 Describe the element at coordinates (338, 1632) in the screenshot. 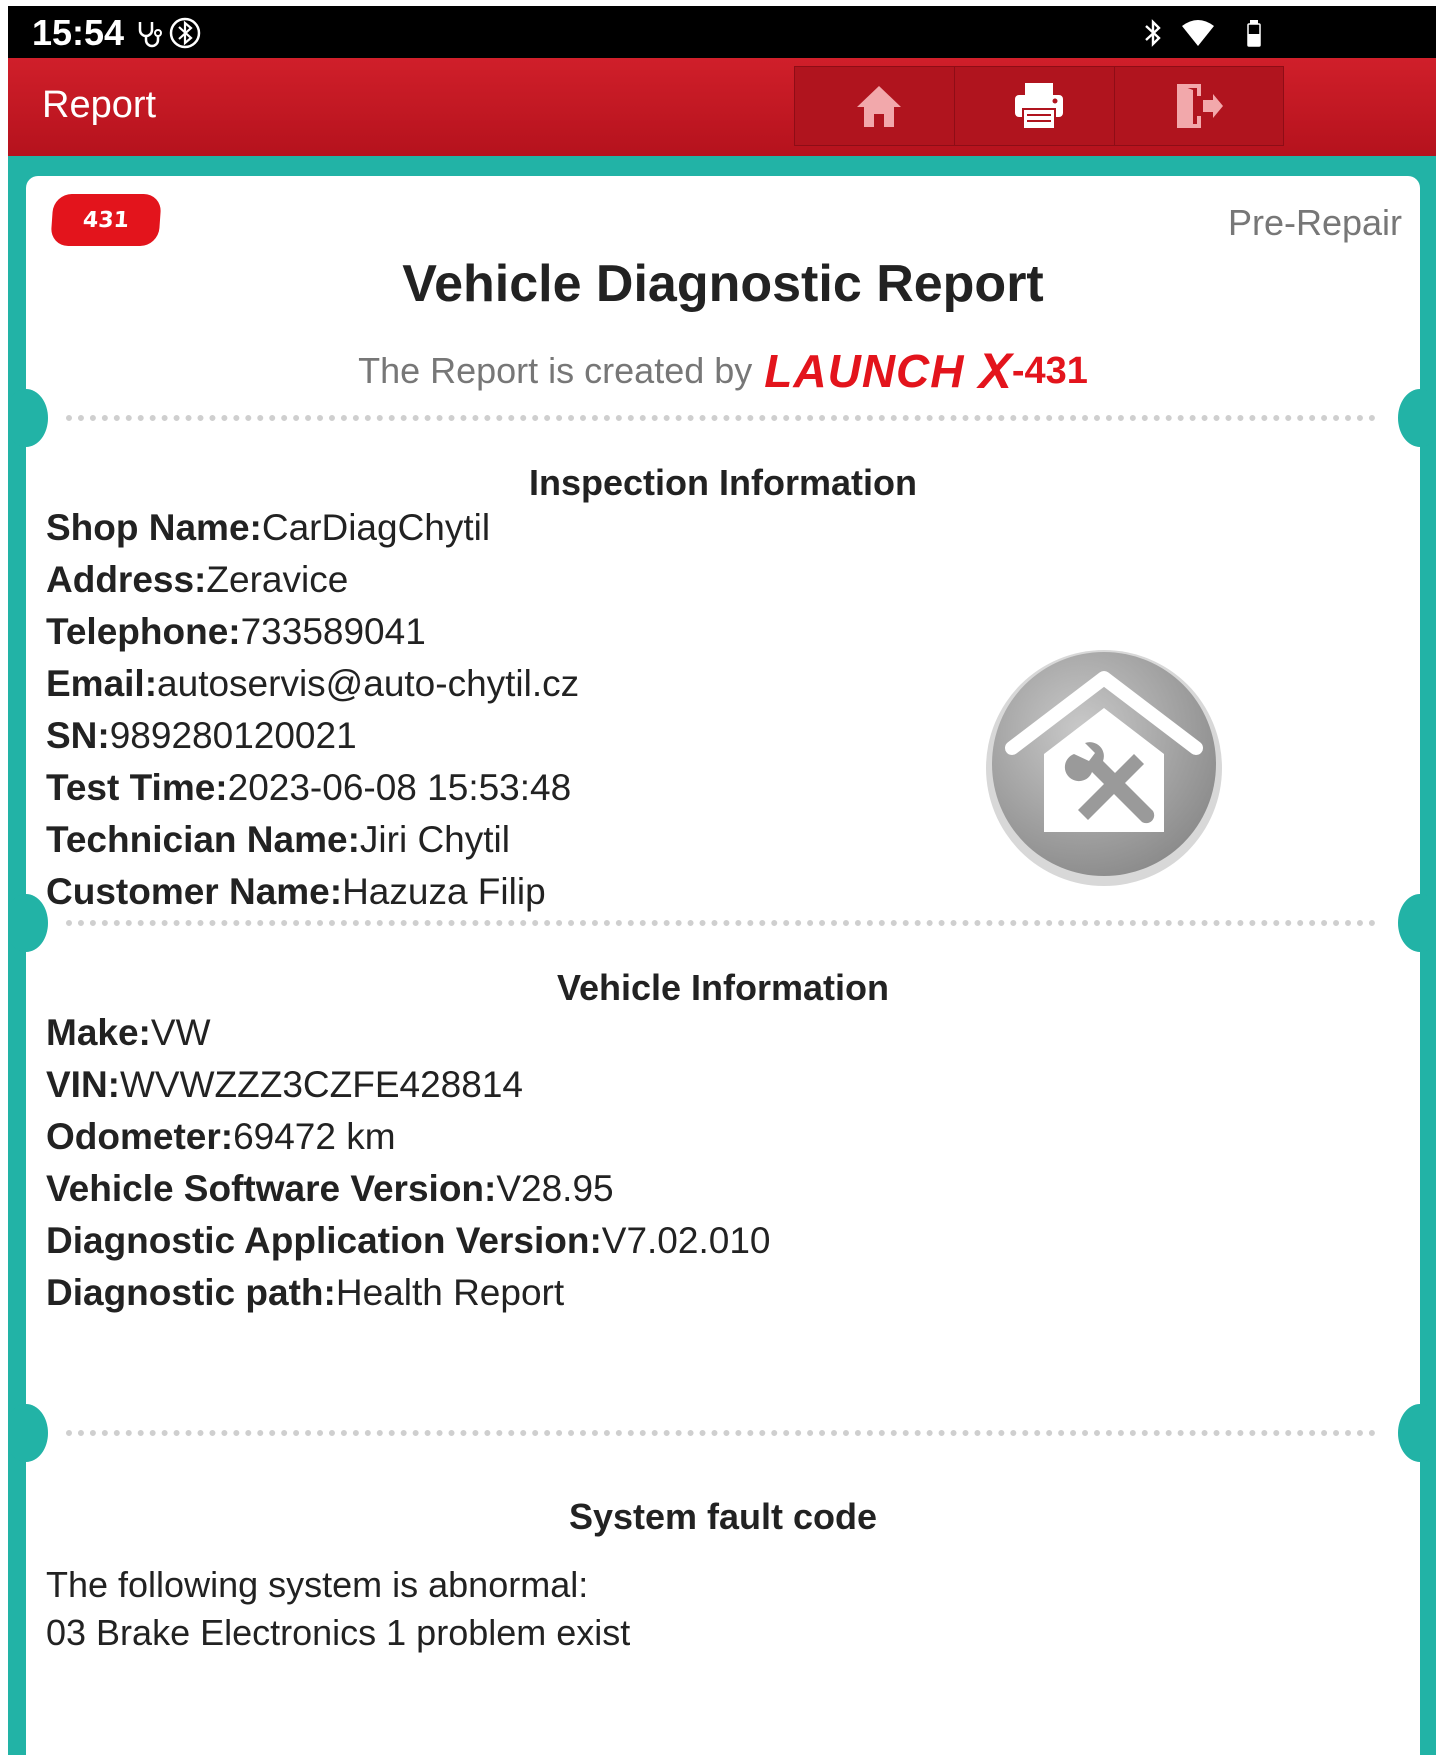

I see `fault-system-line: 03 Brake Electronics 1 problem exist` at that location.